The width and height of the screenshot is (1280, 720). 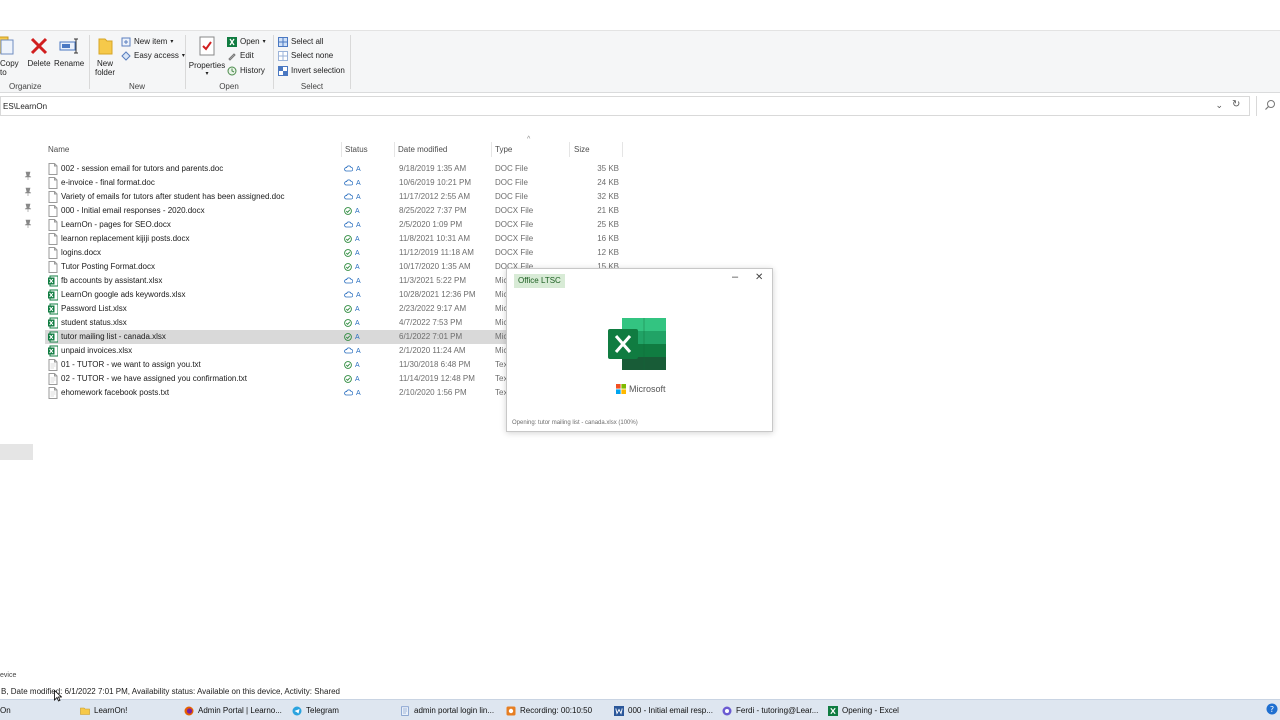 What do you see at coordinates (300, 41) in the screenshot?
I see `select-all-button: Select all` at bounding box center [300, 41].